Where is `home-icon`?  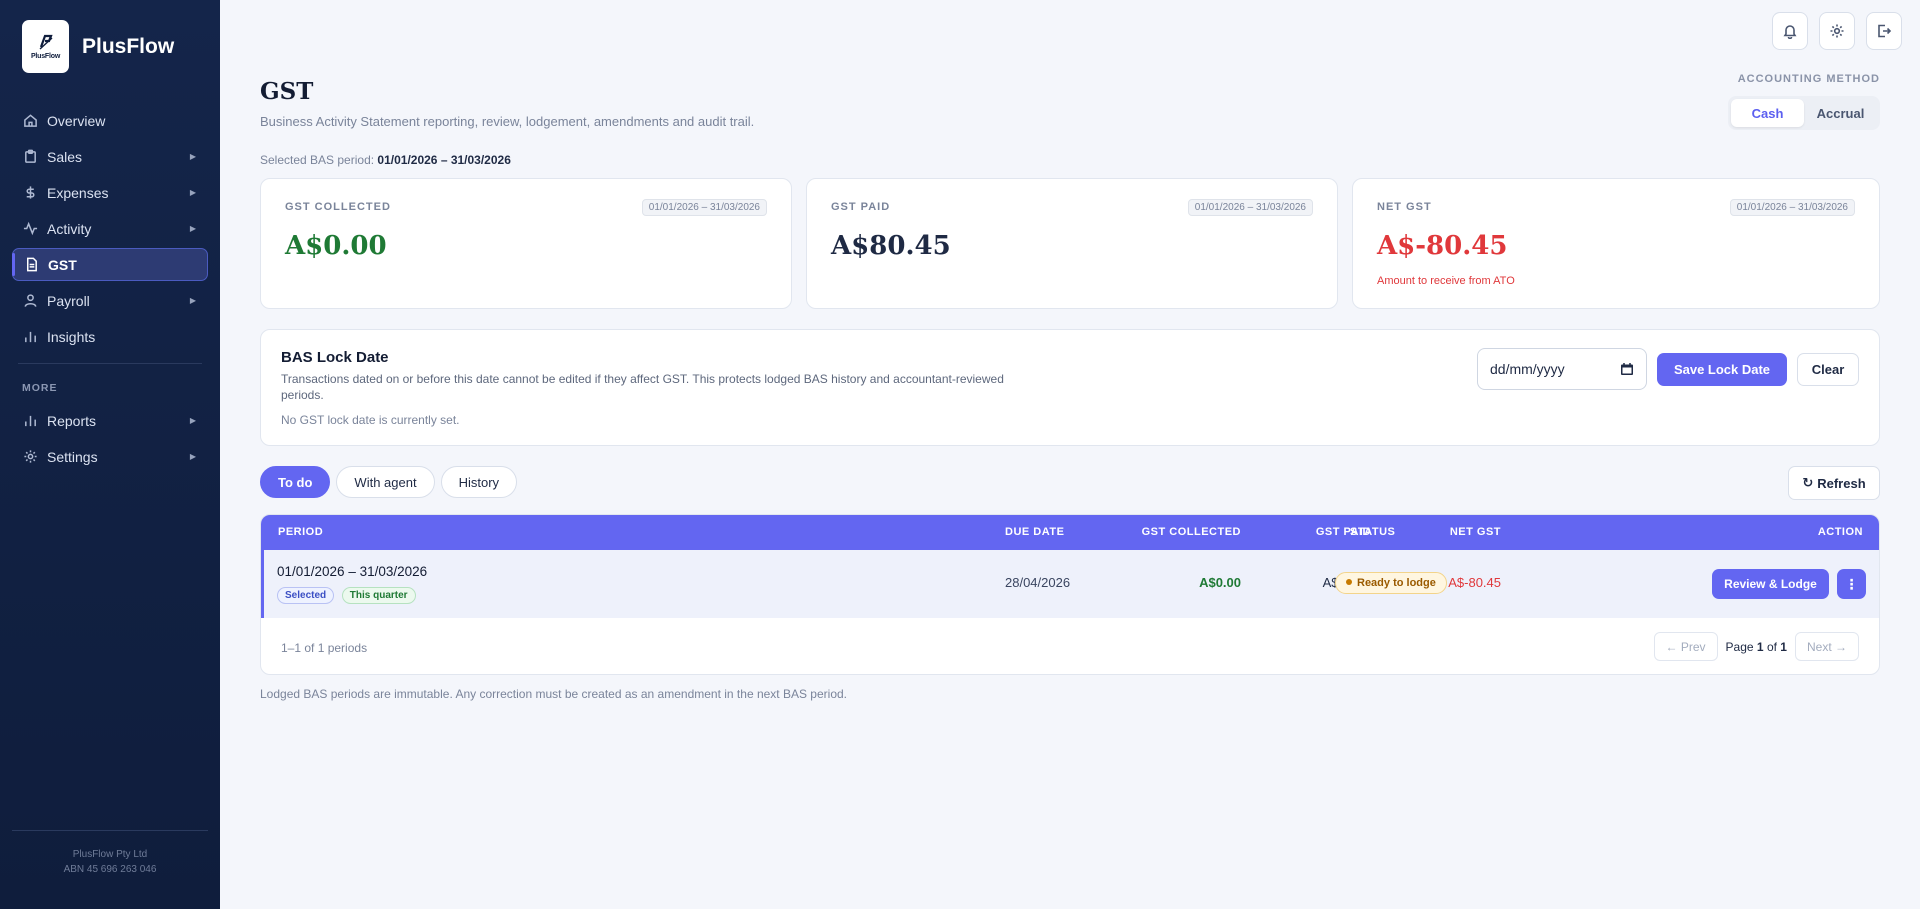 home-icon is located at coordinates (30, 121).